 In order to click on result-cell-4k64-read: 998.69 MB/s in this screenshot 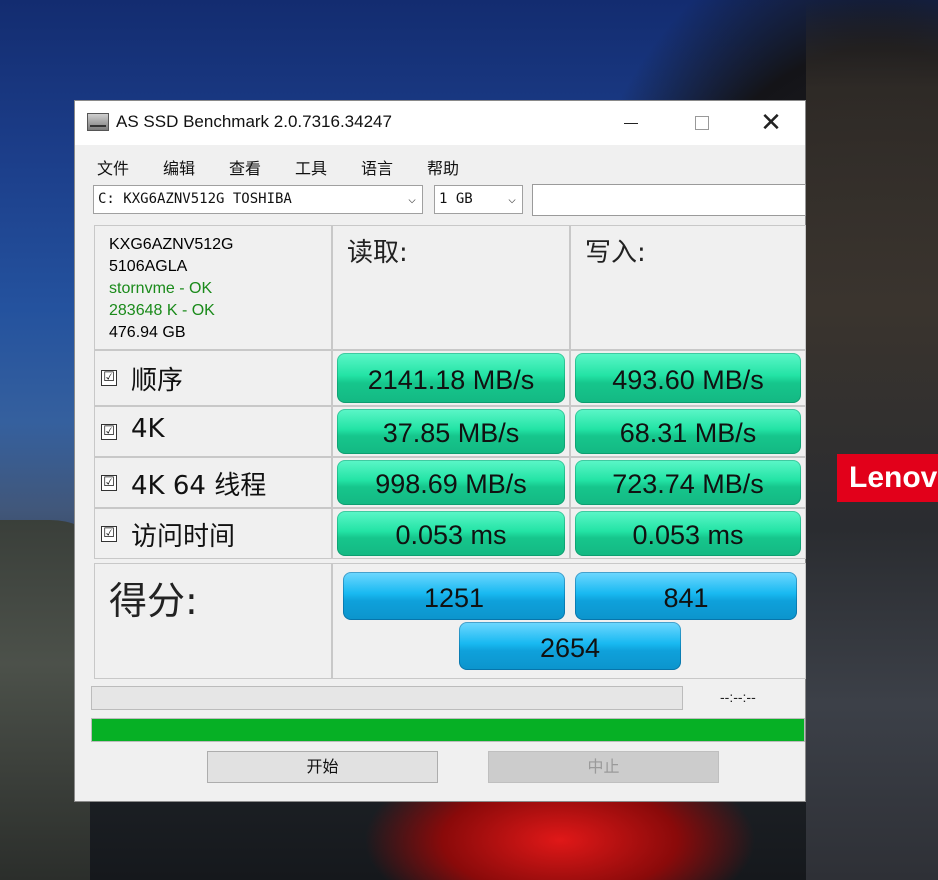, I will do `click(451, 482)`.